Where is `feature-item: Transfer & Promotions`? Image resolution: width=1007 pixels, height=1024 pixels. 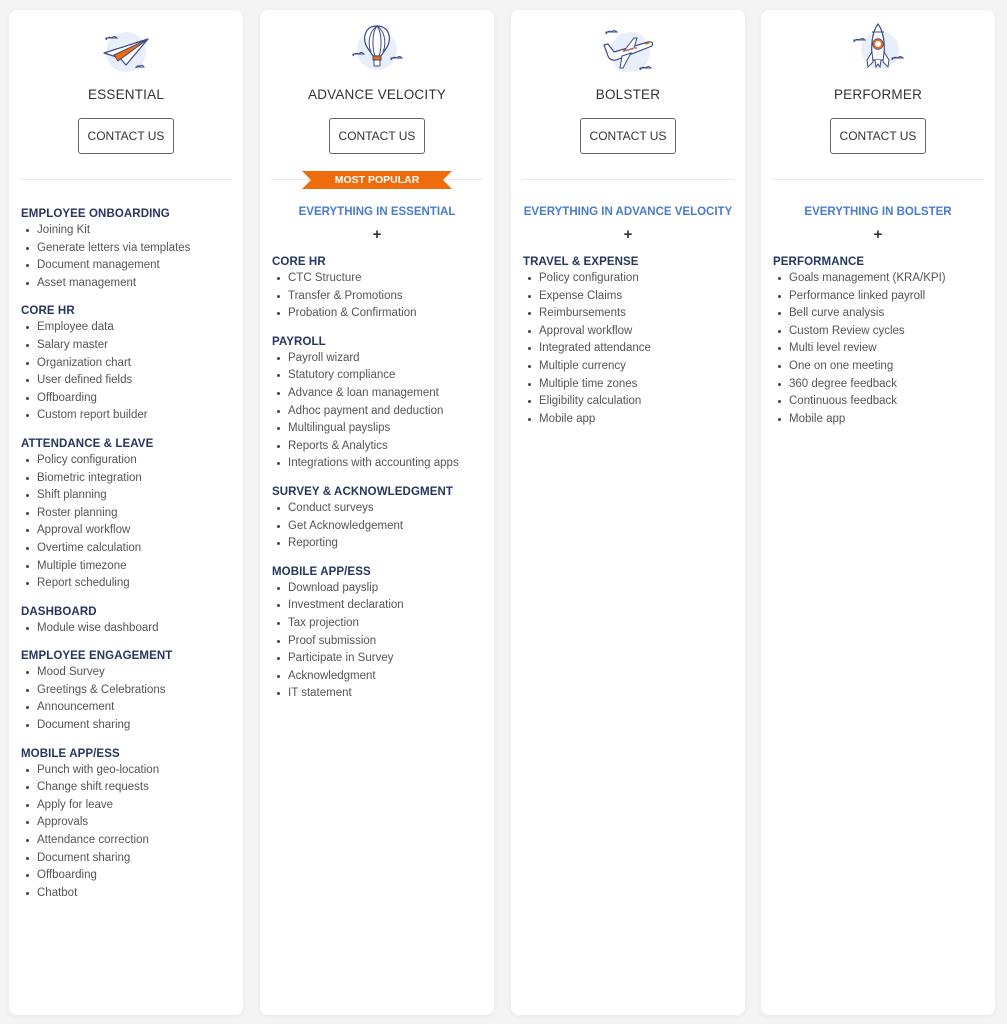
feature-item: Transfer & Promotions is located at coordinates (379, 297).